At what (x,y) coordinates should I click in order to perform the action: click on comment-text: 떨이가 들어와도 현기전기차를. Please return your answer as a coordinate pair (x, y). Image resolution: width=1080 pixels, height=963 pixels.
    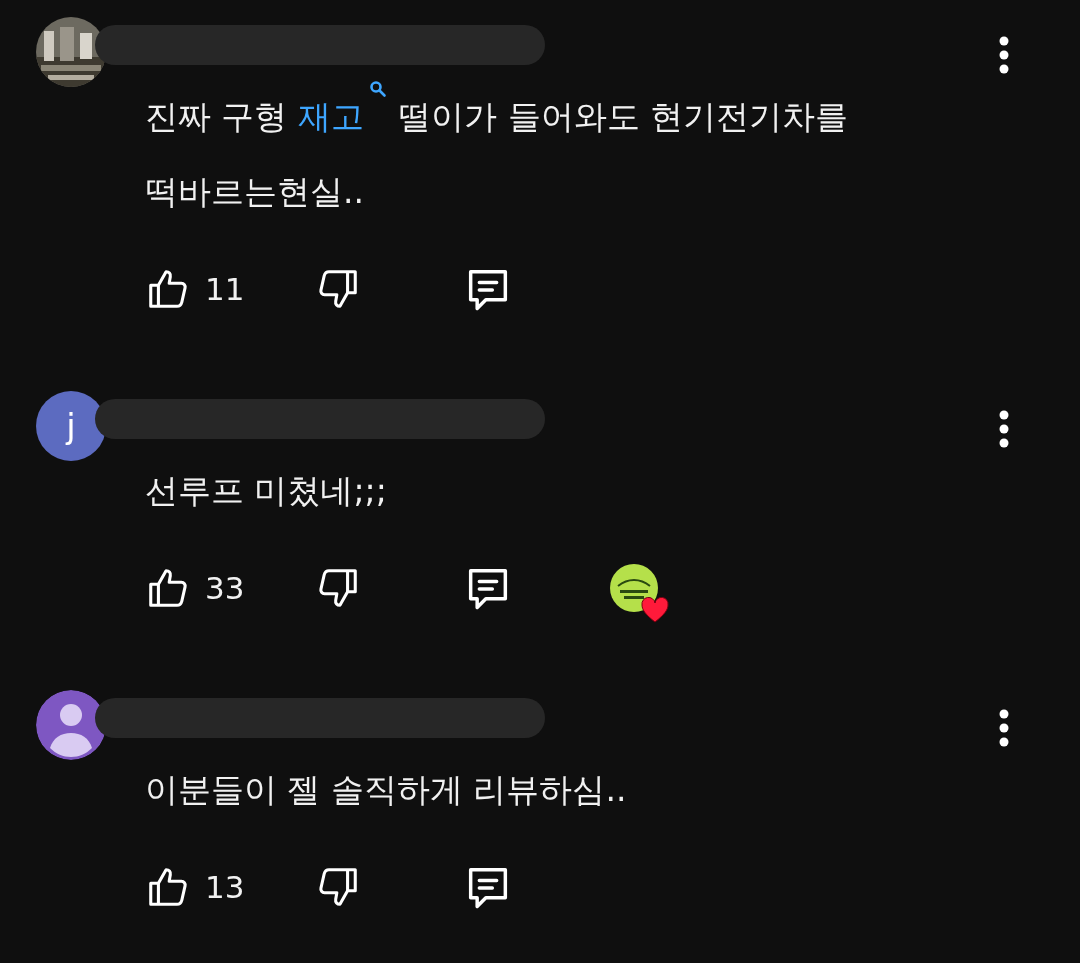
    Looking at the image, I should click on (623, 117).